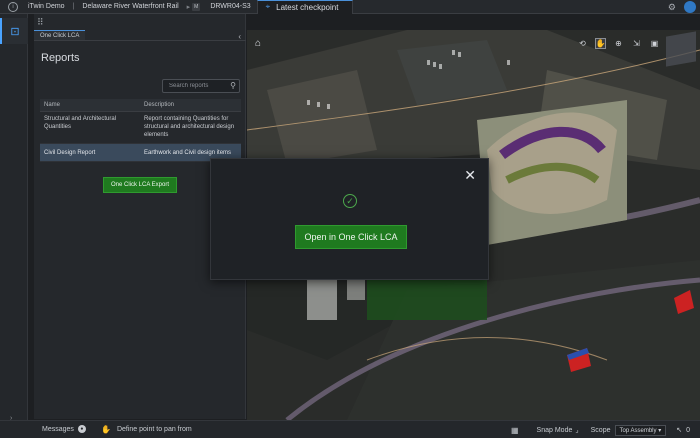 This screenshot has height=438, width=700. Describe the element at coordinates (81, 429) in the screenshot. I see `message-icon: ●` at that location.